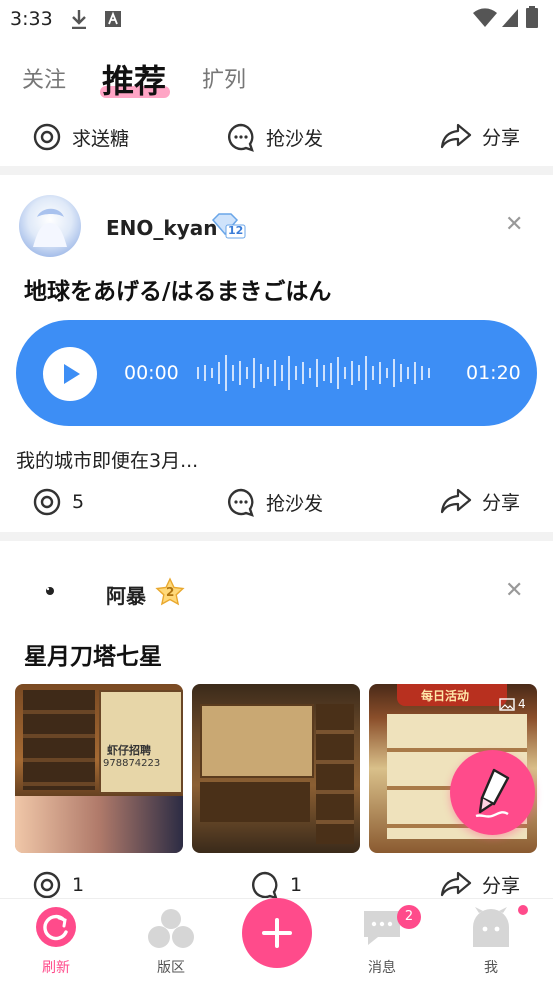 The width and height of the screenshot is (553, 985). Describe the element at coordinates (507, 704) in the screenshot. I see `image-icon` at that location.